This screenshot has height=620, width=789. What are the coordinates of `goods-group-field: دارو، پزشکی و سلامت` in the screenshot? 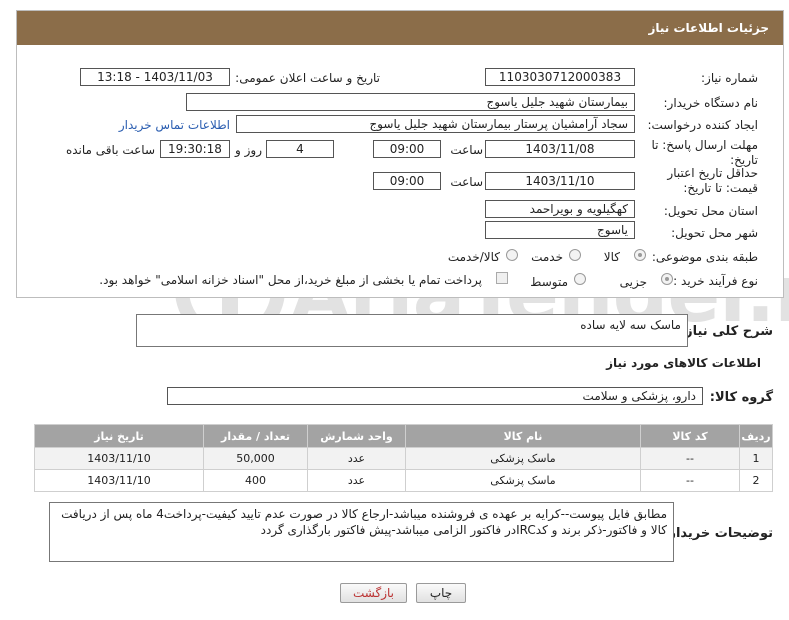 It's located at (435, 396).